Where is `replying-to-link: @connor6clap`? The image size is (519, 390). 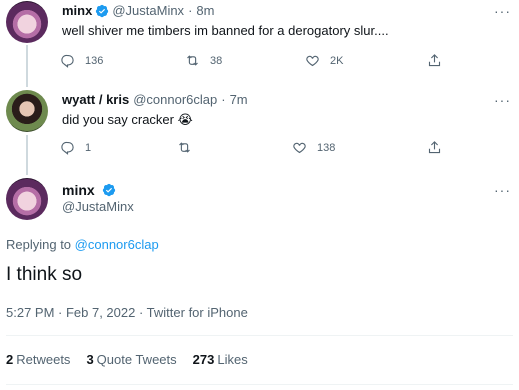
replying-to-link: @connor6clap is located at coordinates (117, 244).